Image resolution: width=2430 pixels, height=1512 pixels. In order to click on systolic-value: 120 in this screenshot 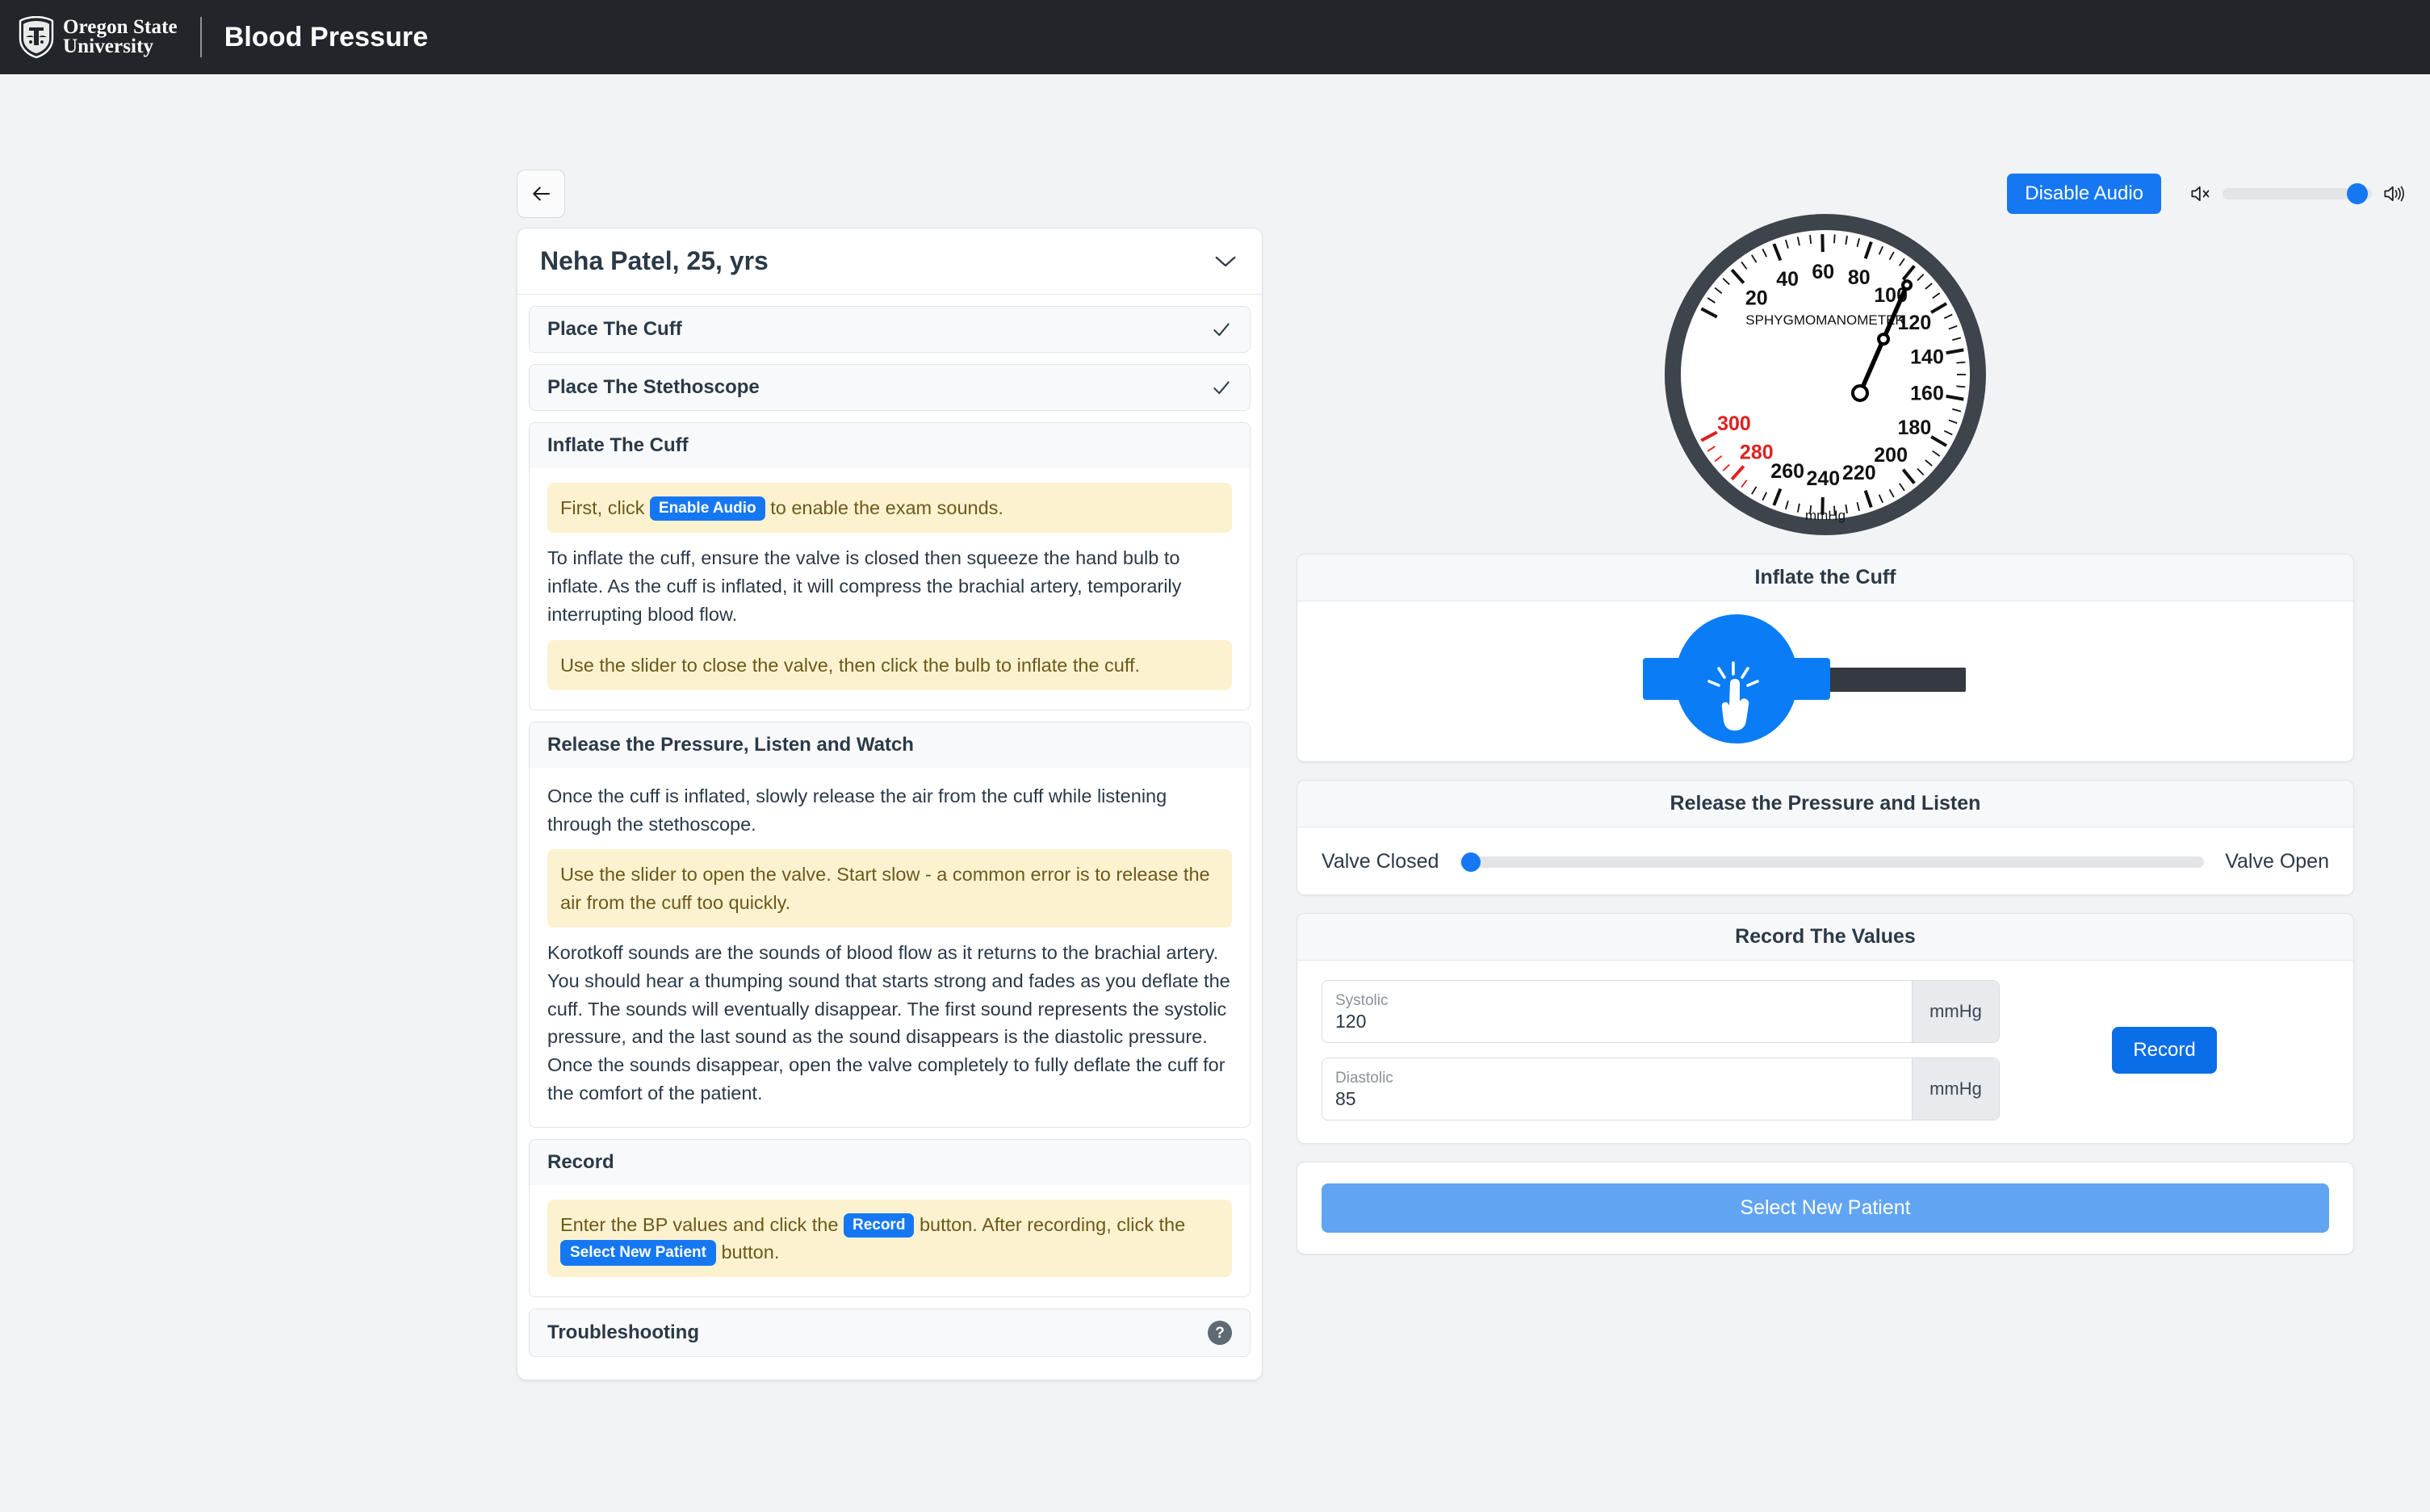, I will do `click(1351, 1021)`.